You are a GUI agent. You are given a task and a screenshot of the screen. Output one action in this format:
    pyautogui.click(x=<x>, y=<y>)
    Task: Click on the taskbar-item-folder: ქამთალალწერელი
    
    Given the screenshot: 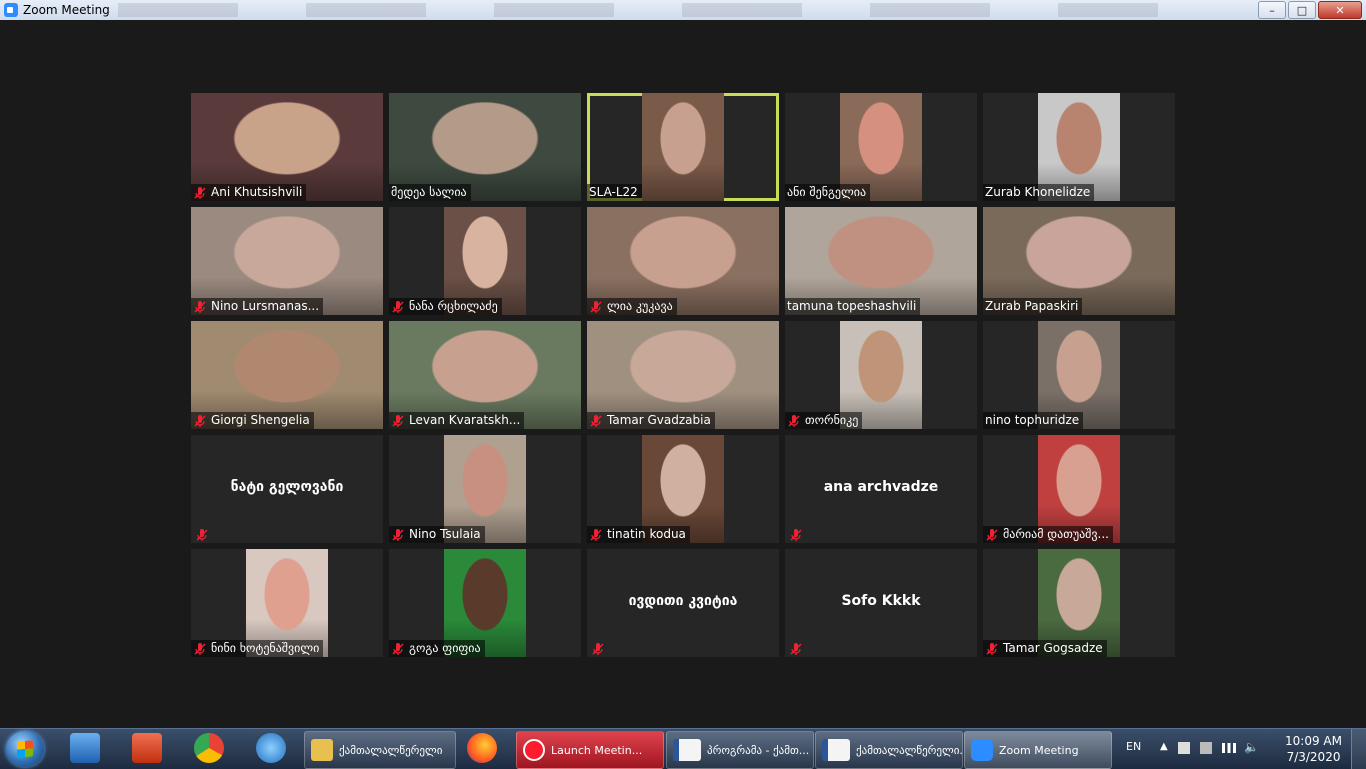 What is the action you would take?
    pyautogui.click(x=380, y=750)
    